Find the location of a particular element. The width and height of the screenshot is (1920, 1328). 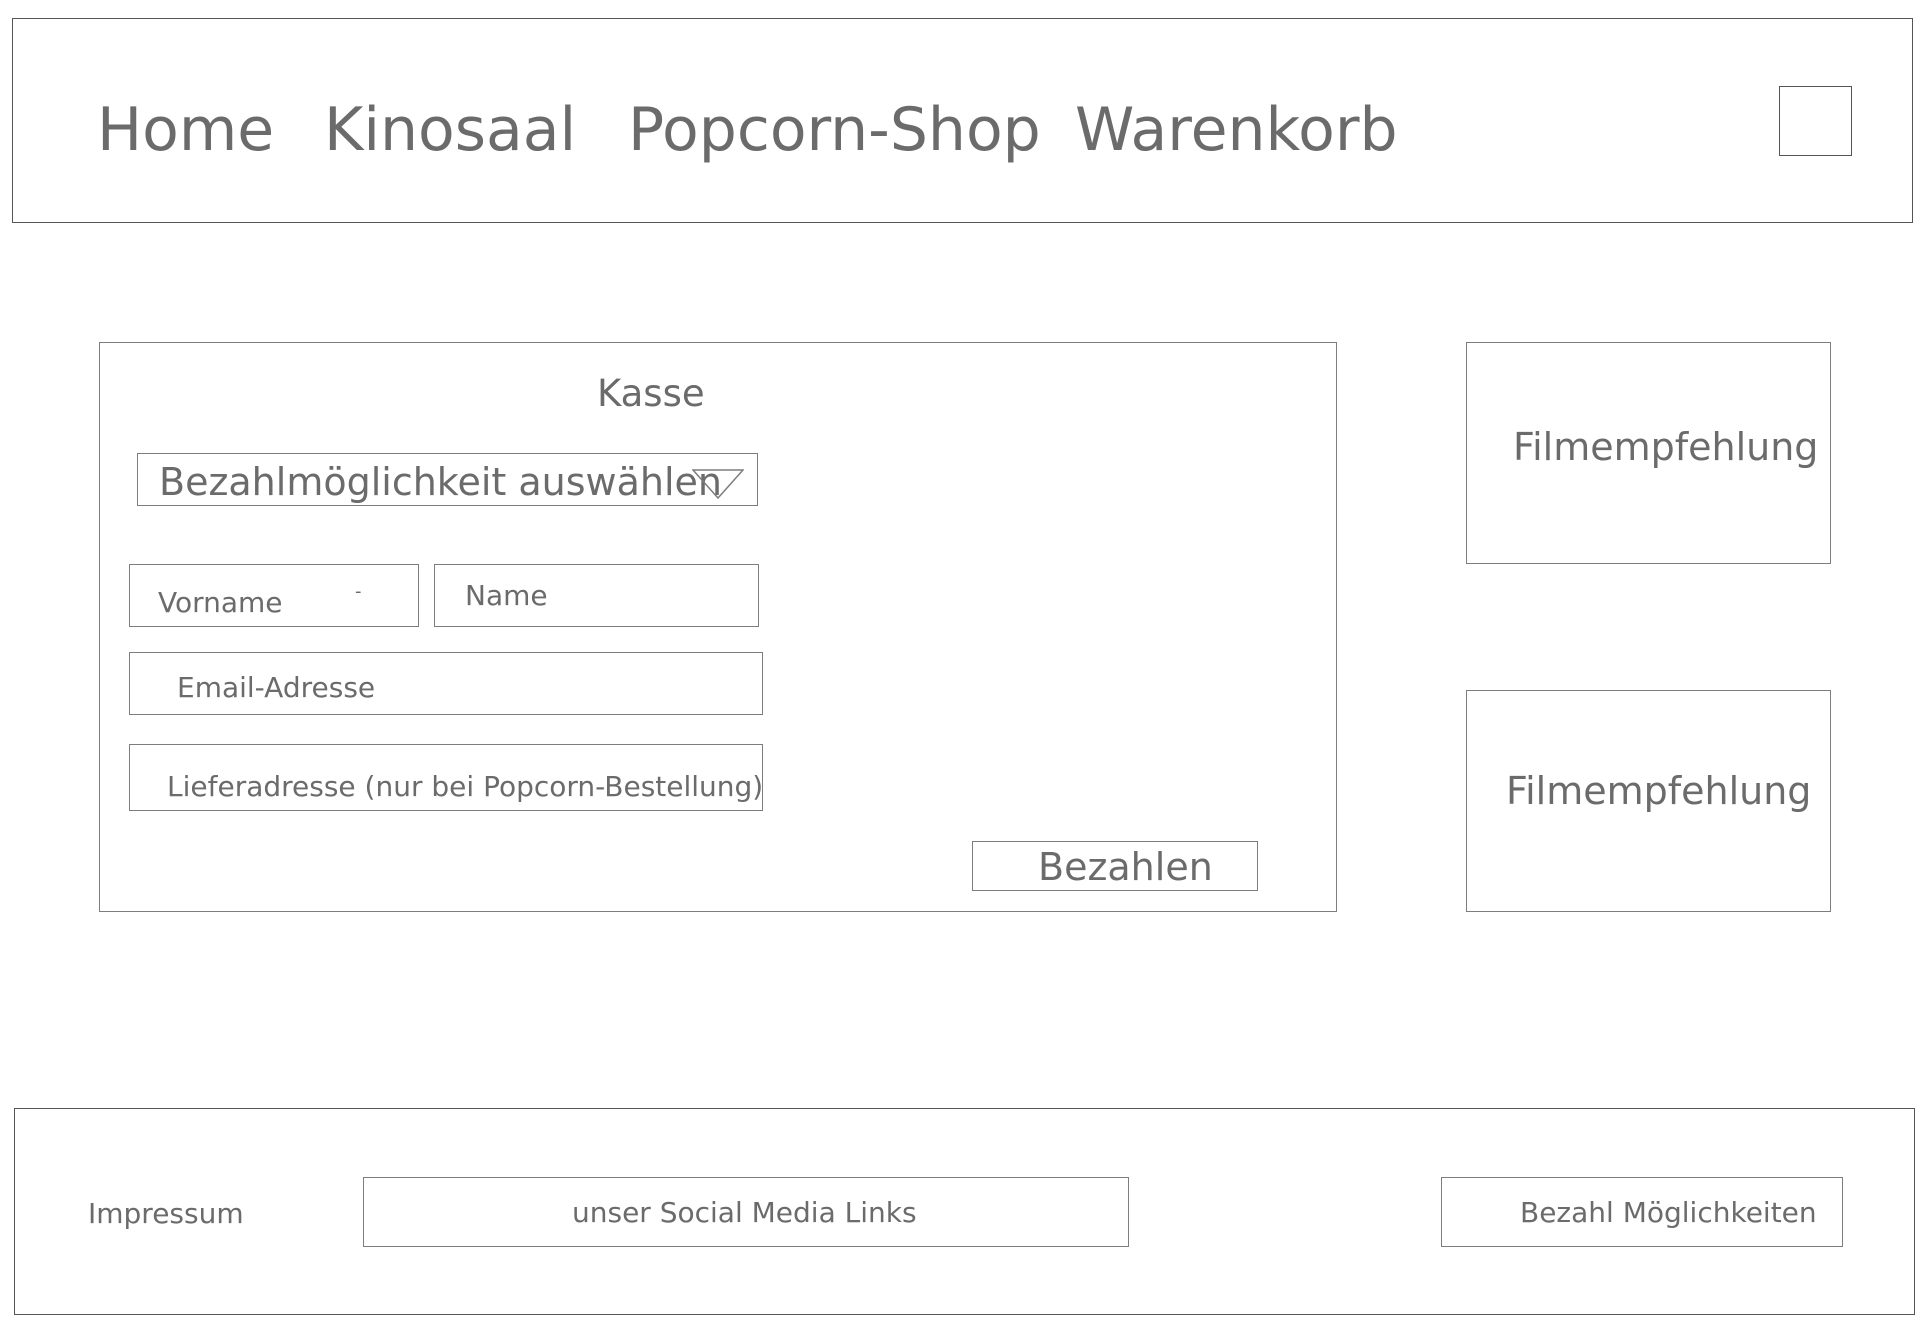

vorname-dash-mark: - is located at coordinates (358, 591).